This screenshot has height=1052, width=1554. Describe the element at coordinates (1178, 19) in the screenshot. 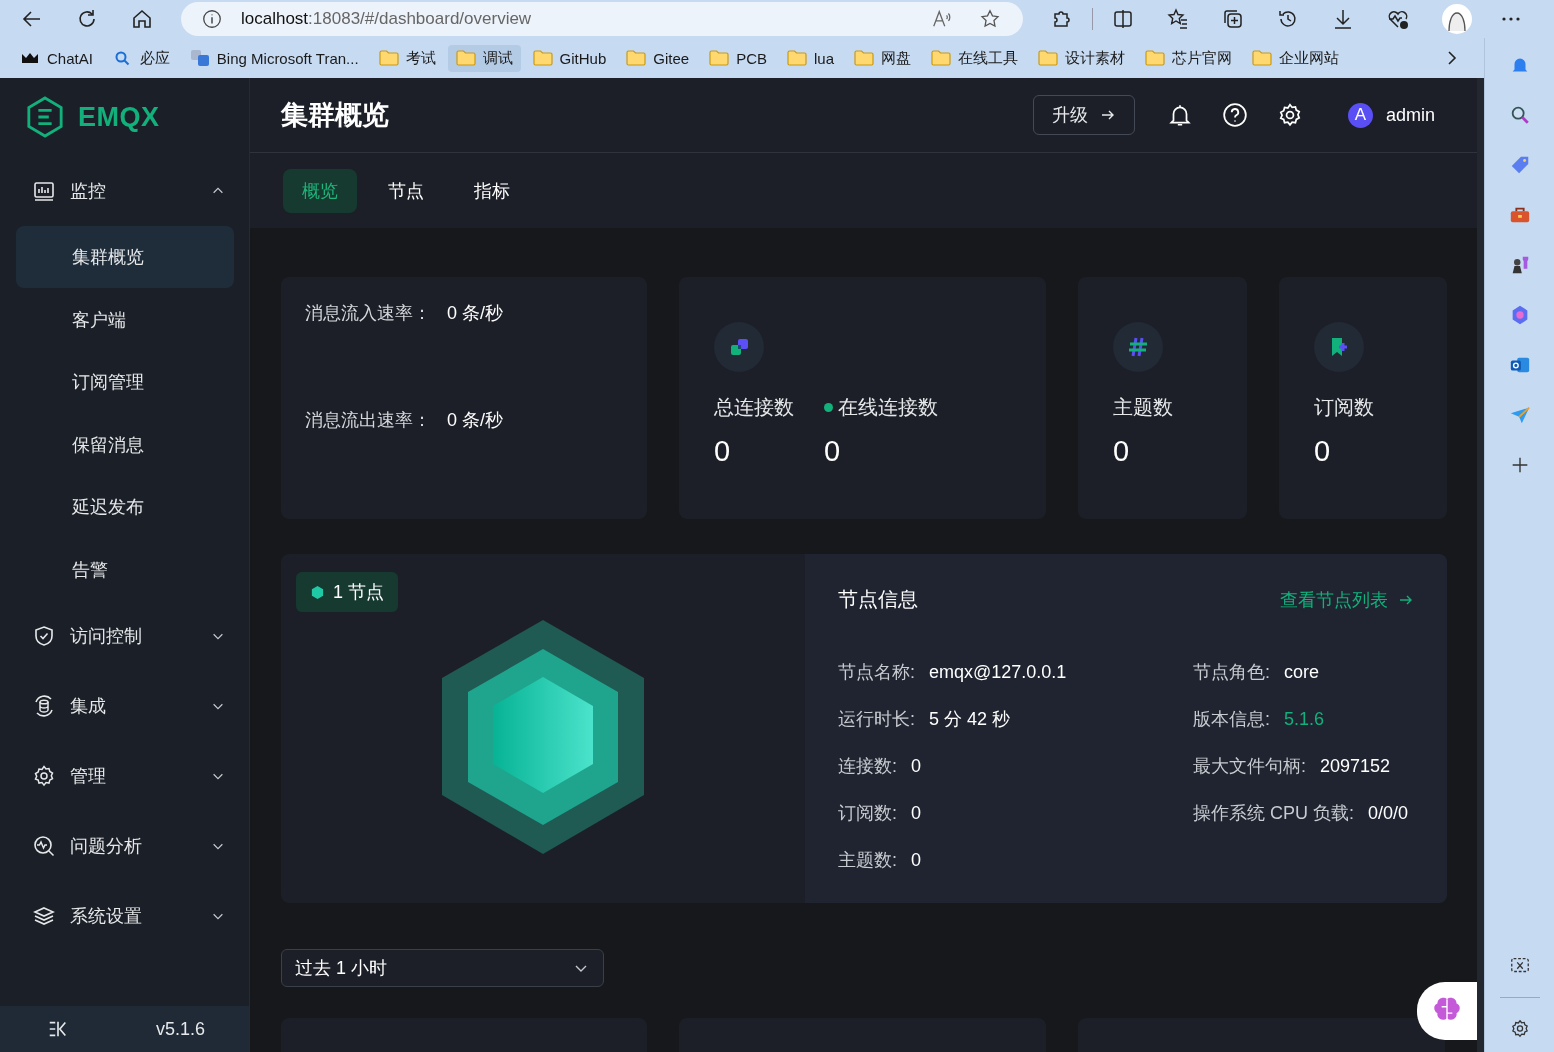

I see `favorites-icon` at that location.